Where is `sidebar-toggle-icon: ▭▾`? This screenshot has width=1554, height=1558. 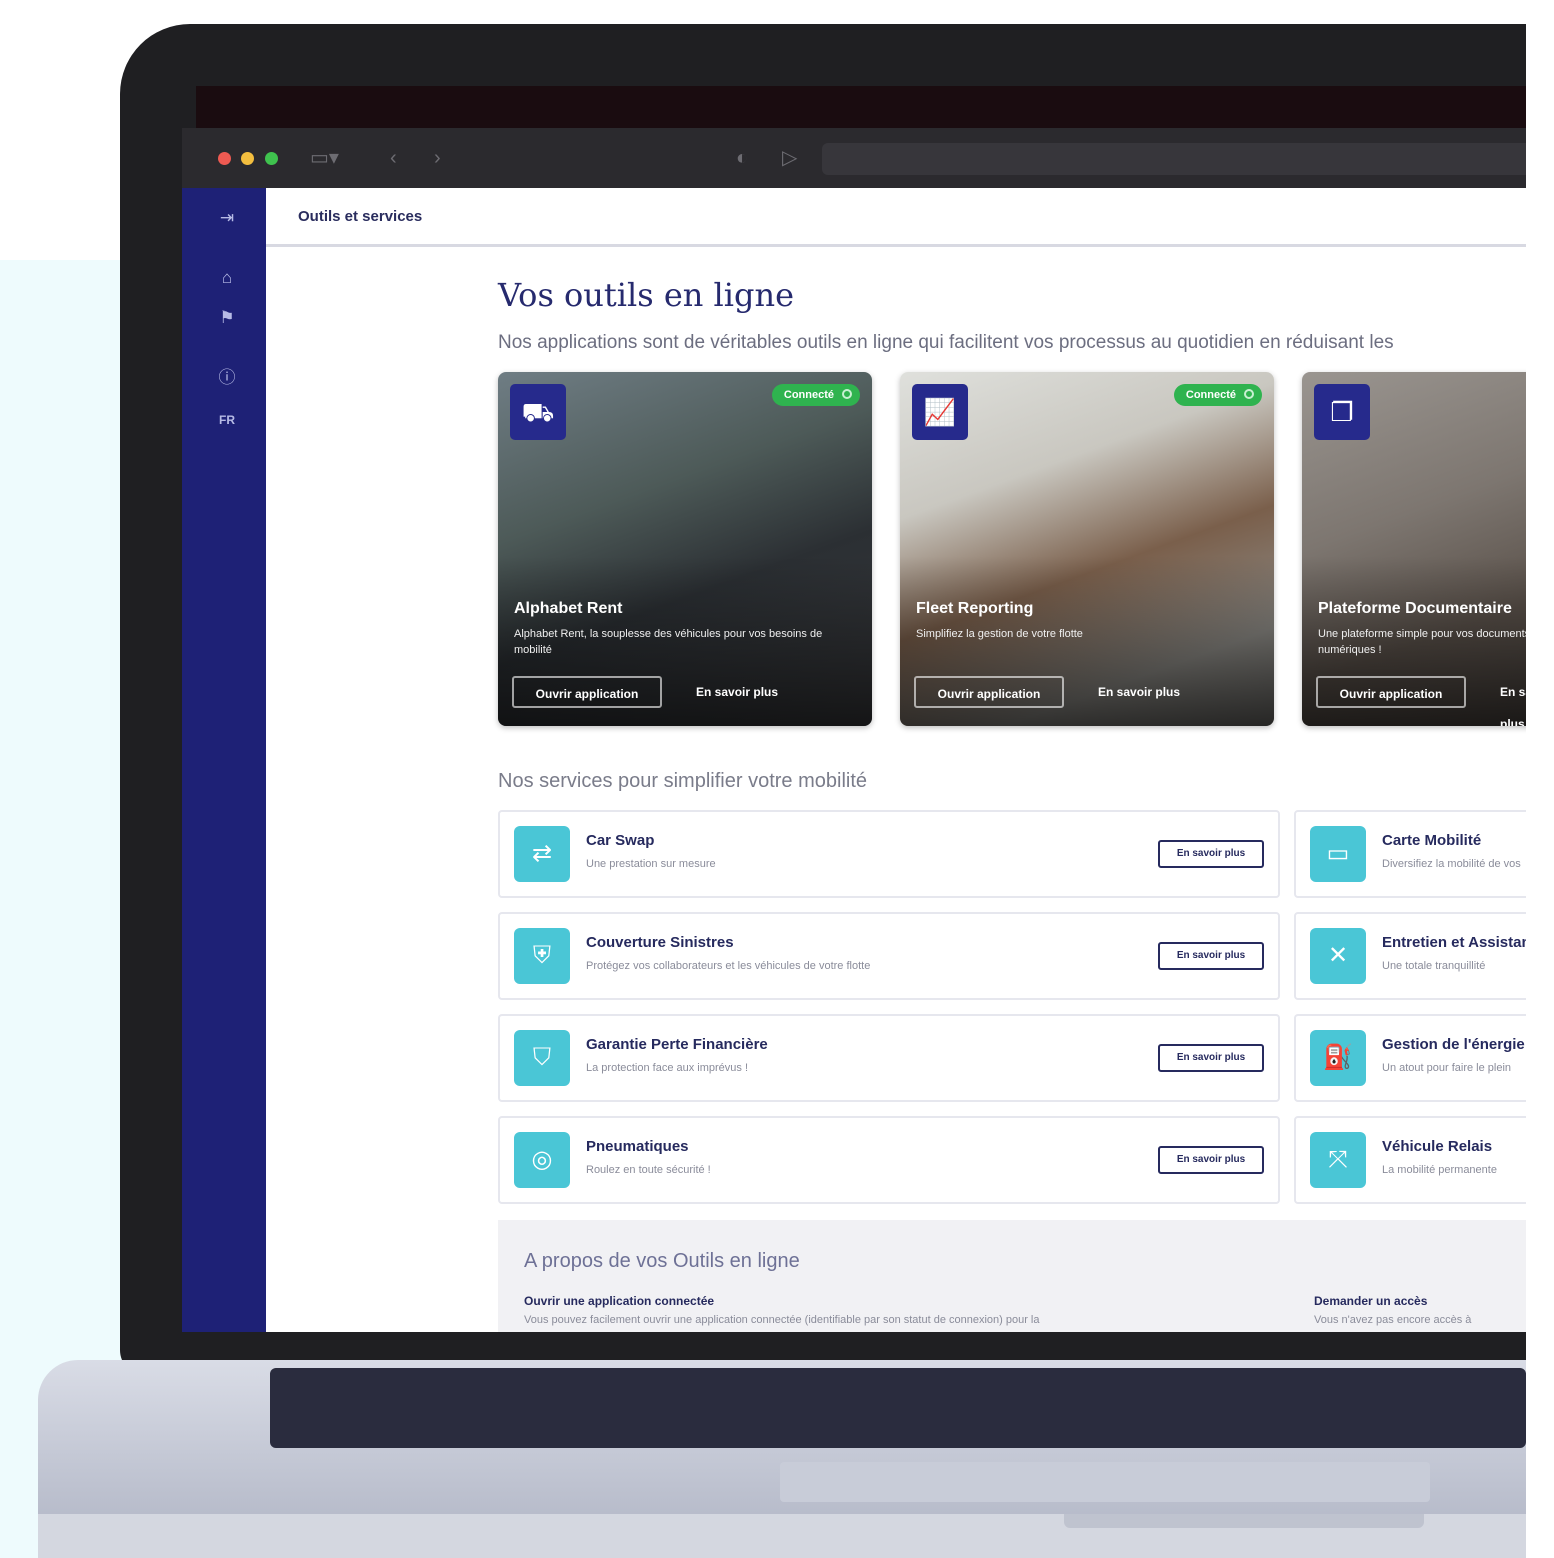
sidebar-toggle-icon: ▭▾ is located at coordinates (324, 158).